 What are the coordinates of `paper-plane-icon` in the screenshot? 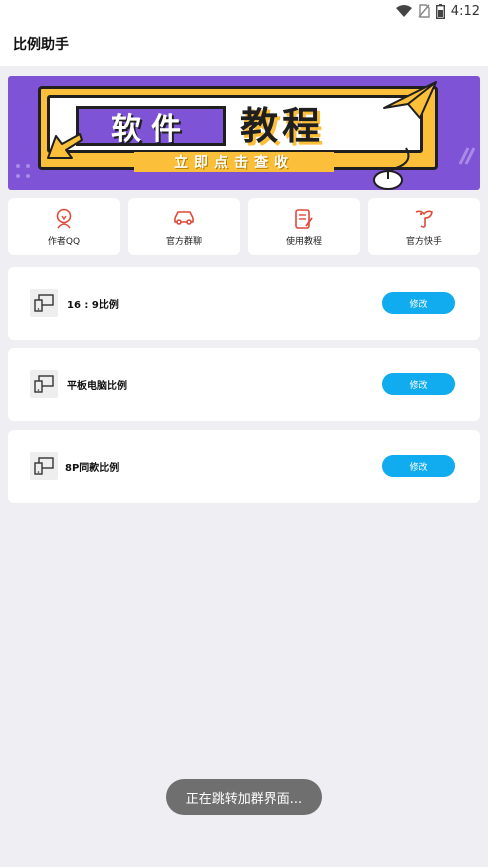 It's located at (410, 100).